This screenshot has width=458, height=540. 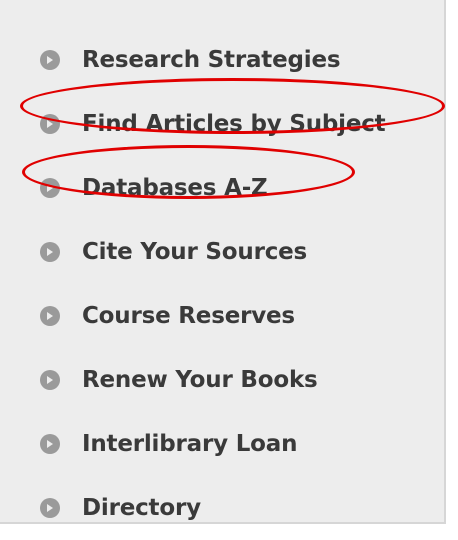 What do you see at coordinates (234, 124) in the screenshot?
I see `menu-item-label: Find Articles by Subject` at bounding box center [234, 124].